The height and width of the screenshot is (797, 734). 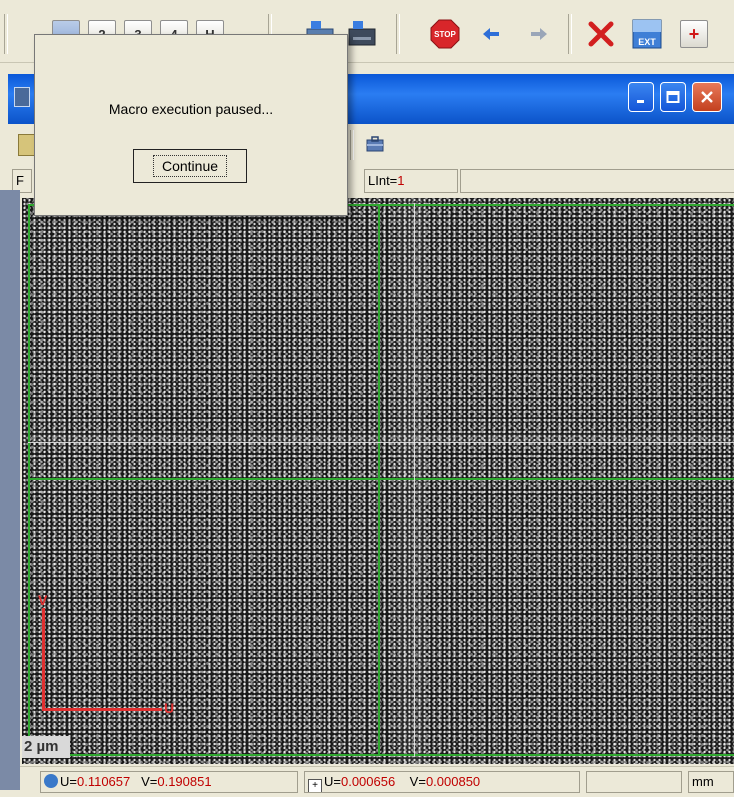 I want to click on exit-icon-label: EXT, so click(x=647, y=42).